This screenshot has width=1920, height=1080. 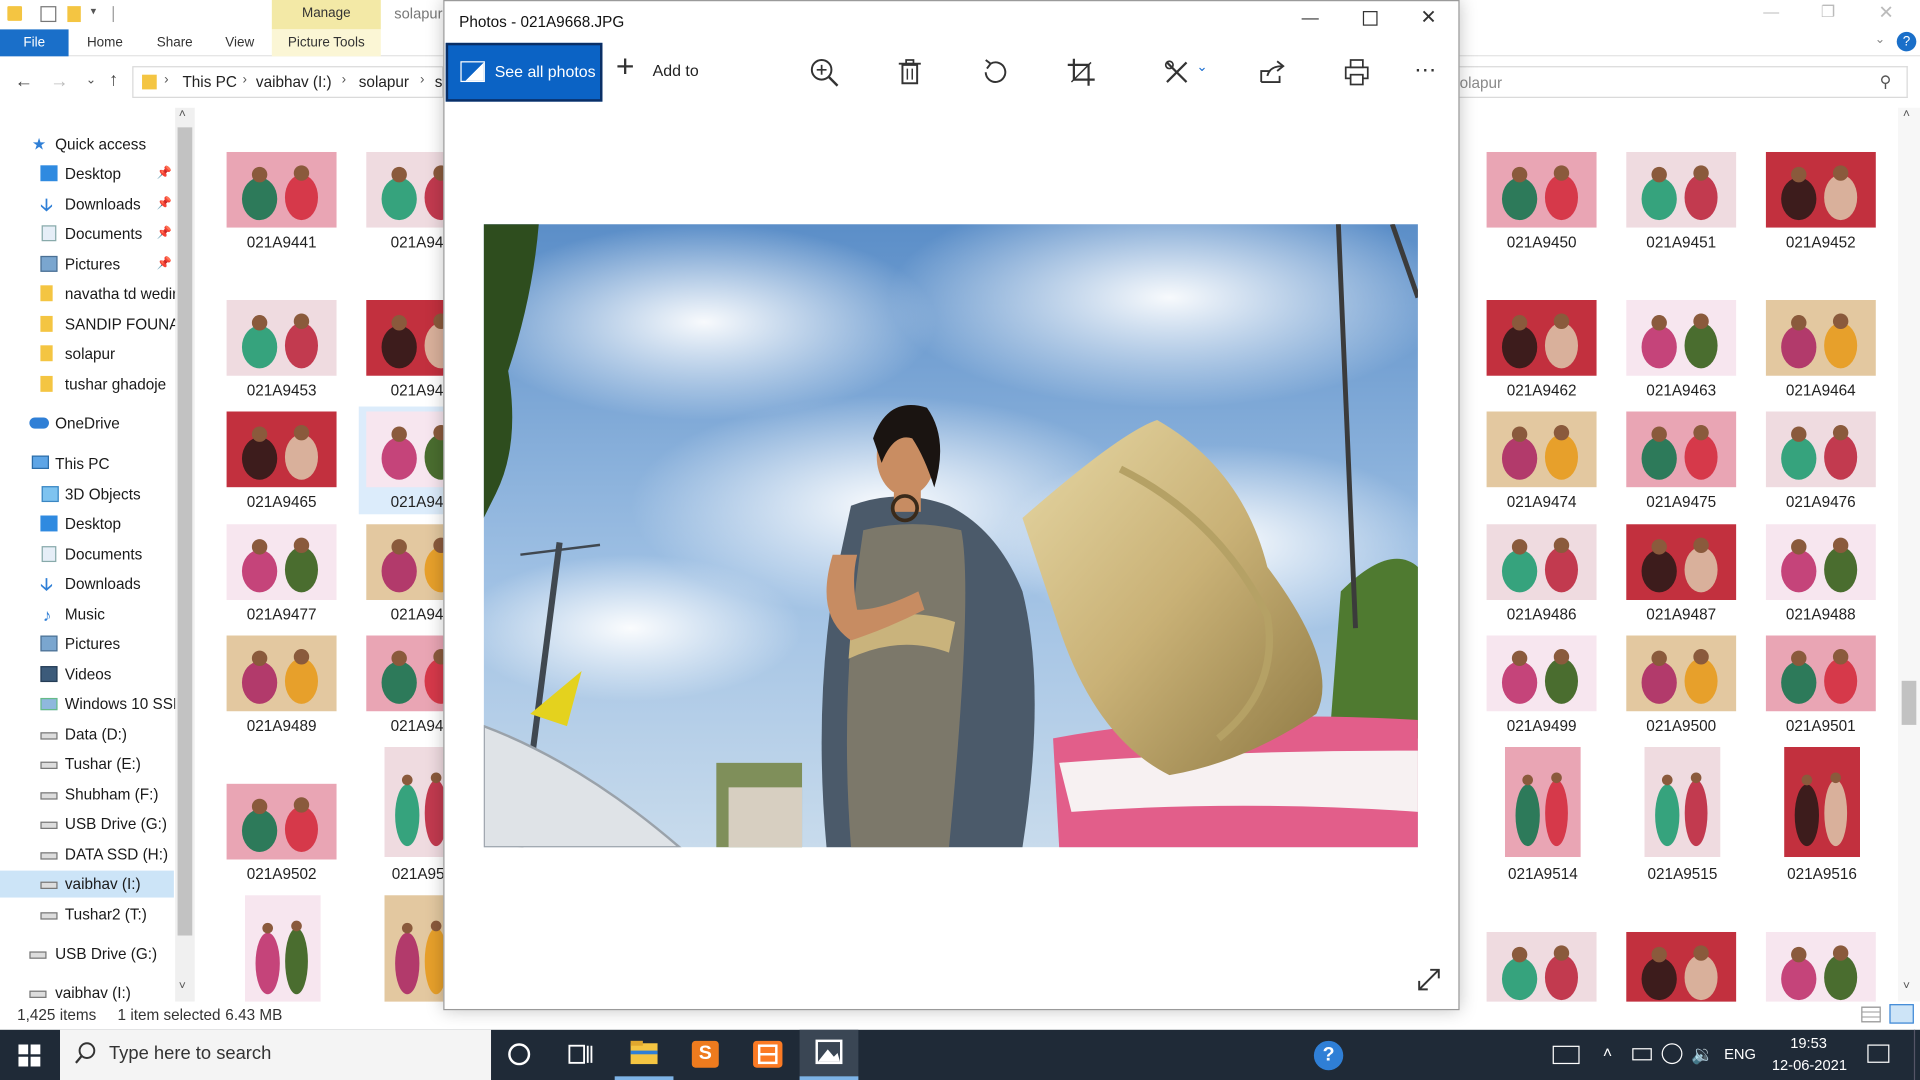 I want to click on file-name-label: 021A9499, so click(x=1541, y=726).